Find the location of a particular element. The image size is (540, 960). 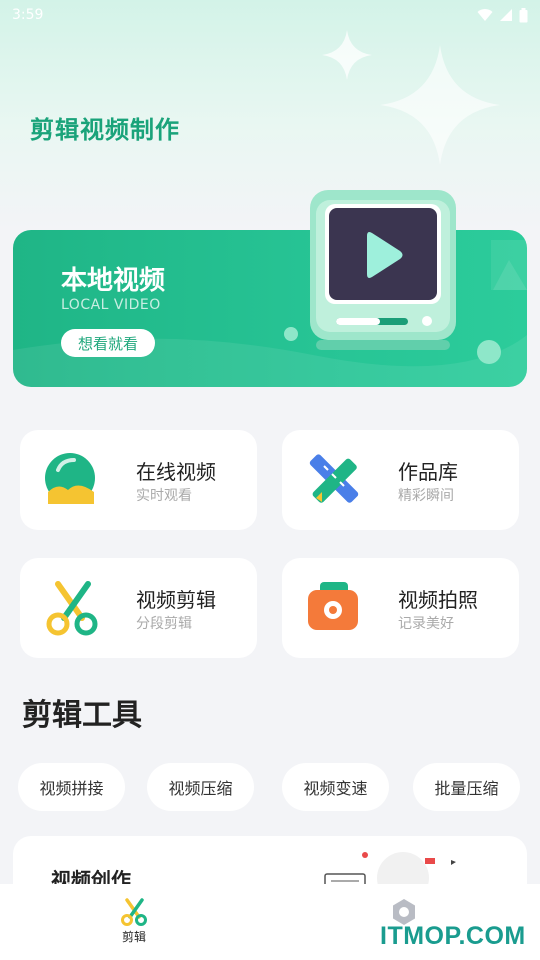

card-subtitle: 记录美好 is located at coordinates (426, 624).